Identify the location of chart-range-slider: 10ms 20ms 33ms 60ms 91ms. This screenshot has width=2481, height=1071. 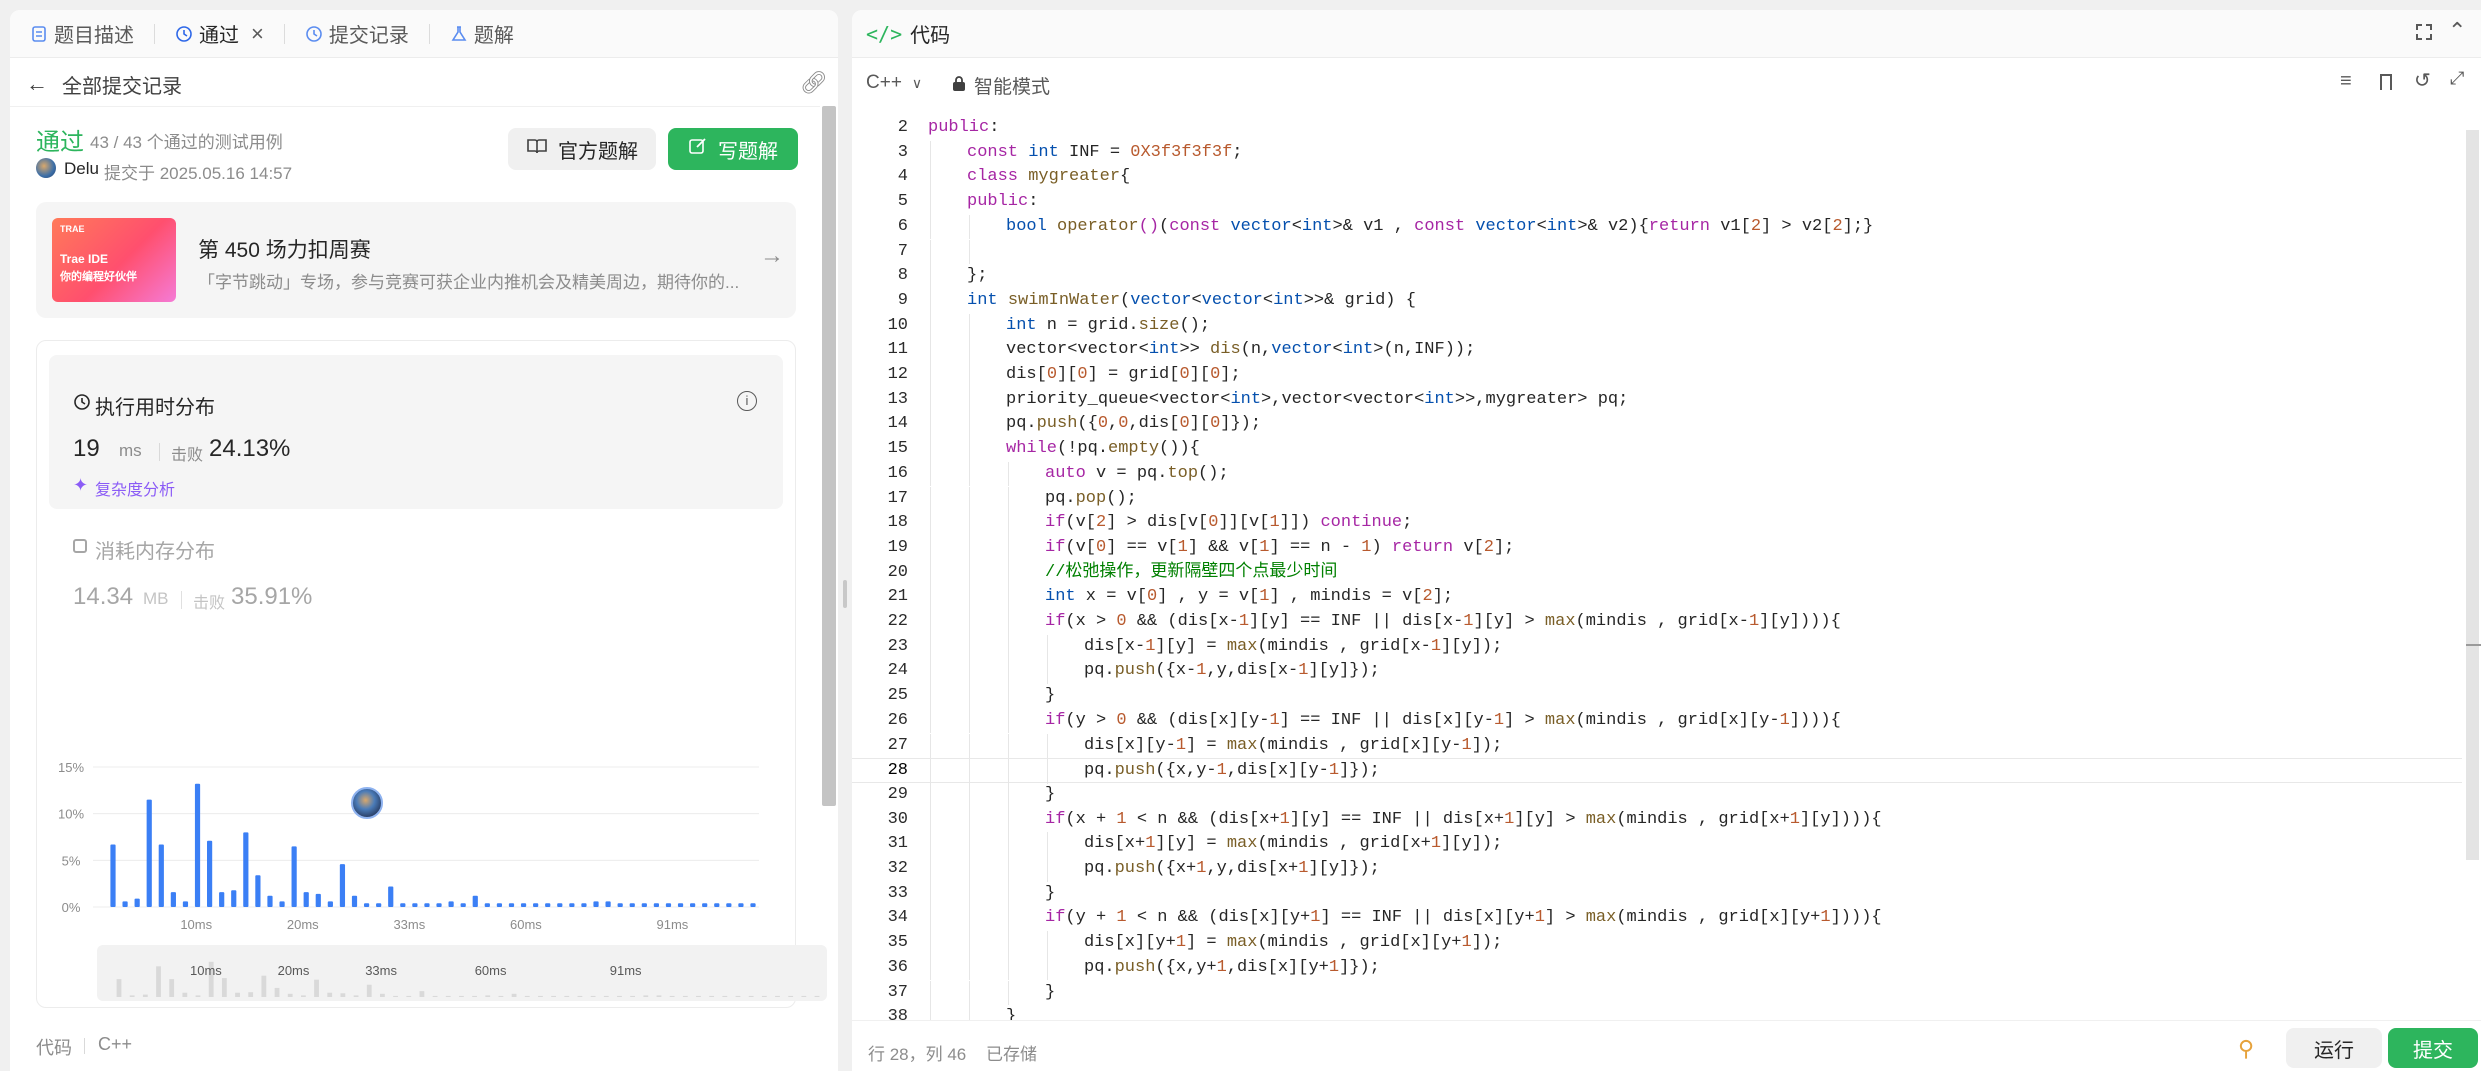
(462, 973).